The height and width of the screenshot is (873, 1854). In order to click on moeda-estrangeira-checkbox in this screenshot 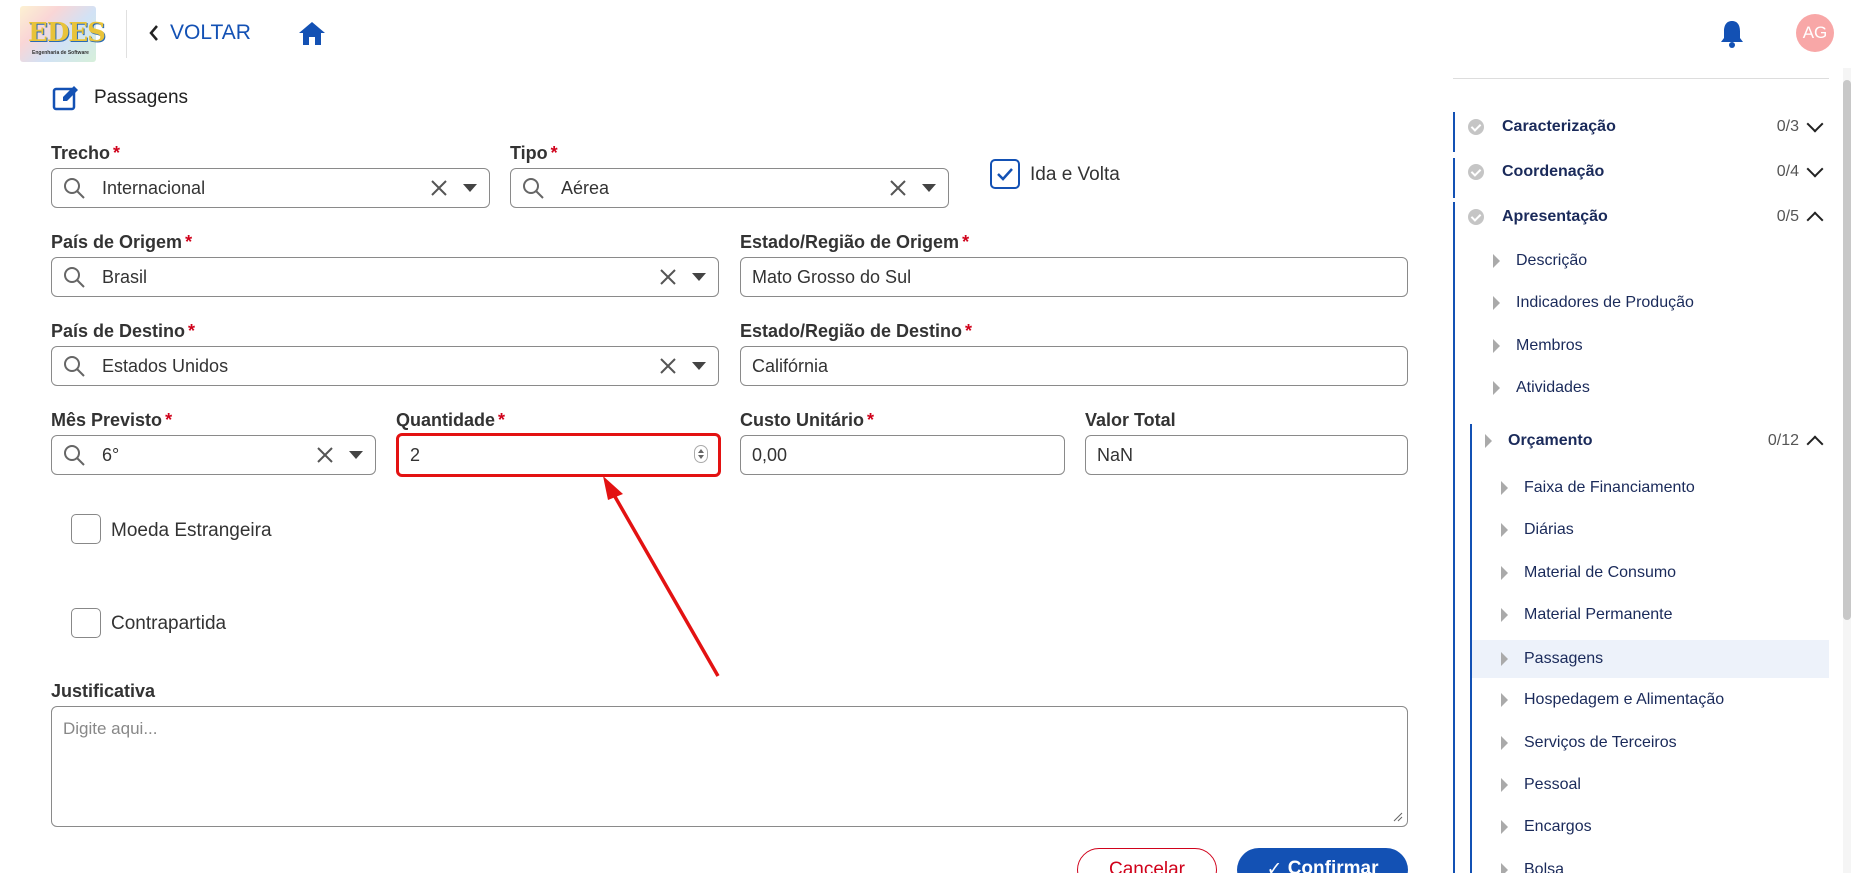, I will do `click(86, 529)`.